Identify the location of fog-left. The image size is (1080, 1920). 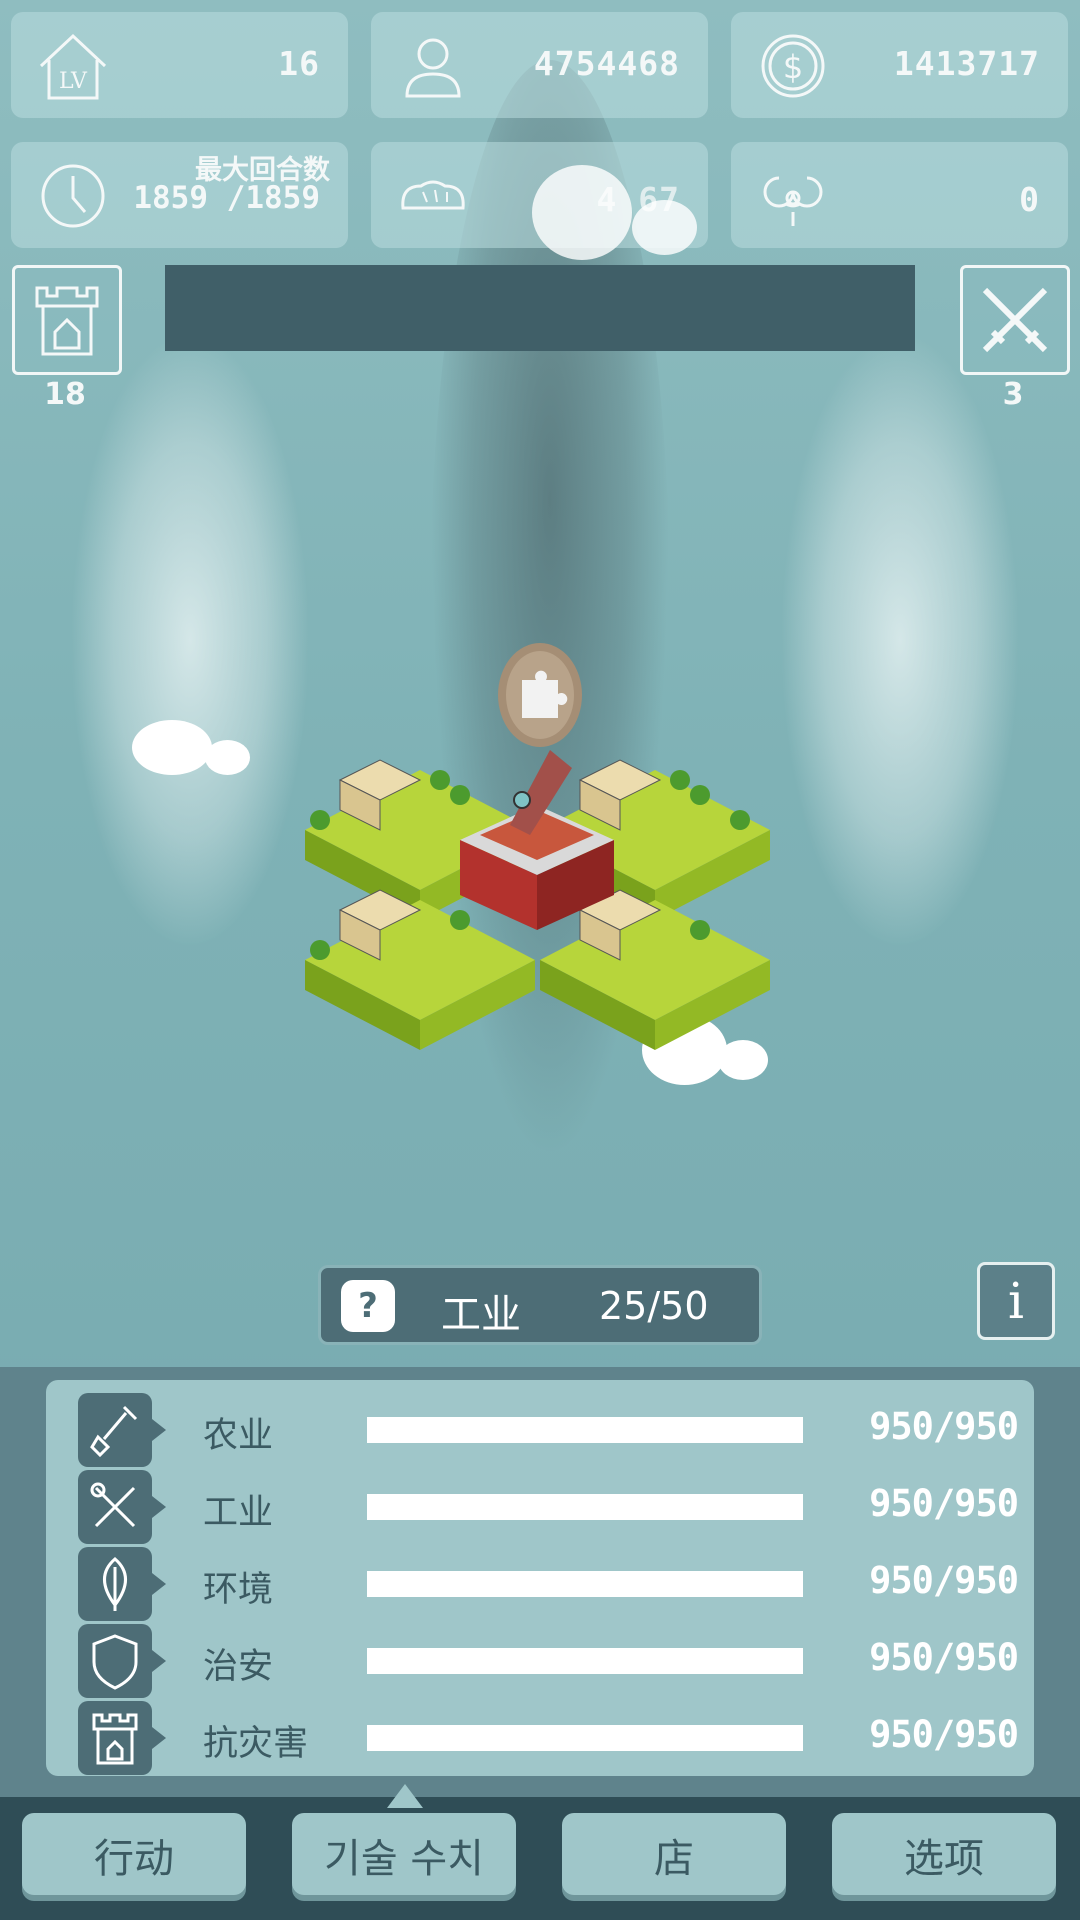
(190, 640).